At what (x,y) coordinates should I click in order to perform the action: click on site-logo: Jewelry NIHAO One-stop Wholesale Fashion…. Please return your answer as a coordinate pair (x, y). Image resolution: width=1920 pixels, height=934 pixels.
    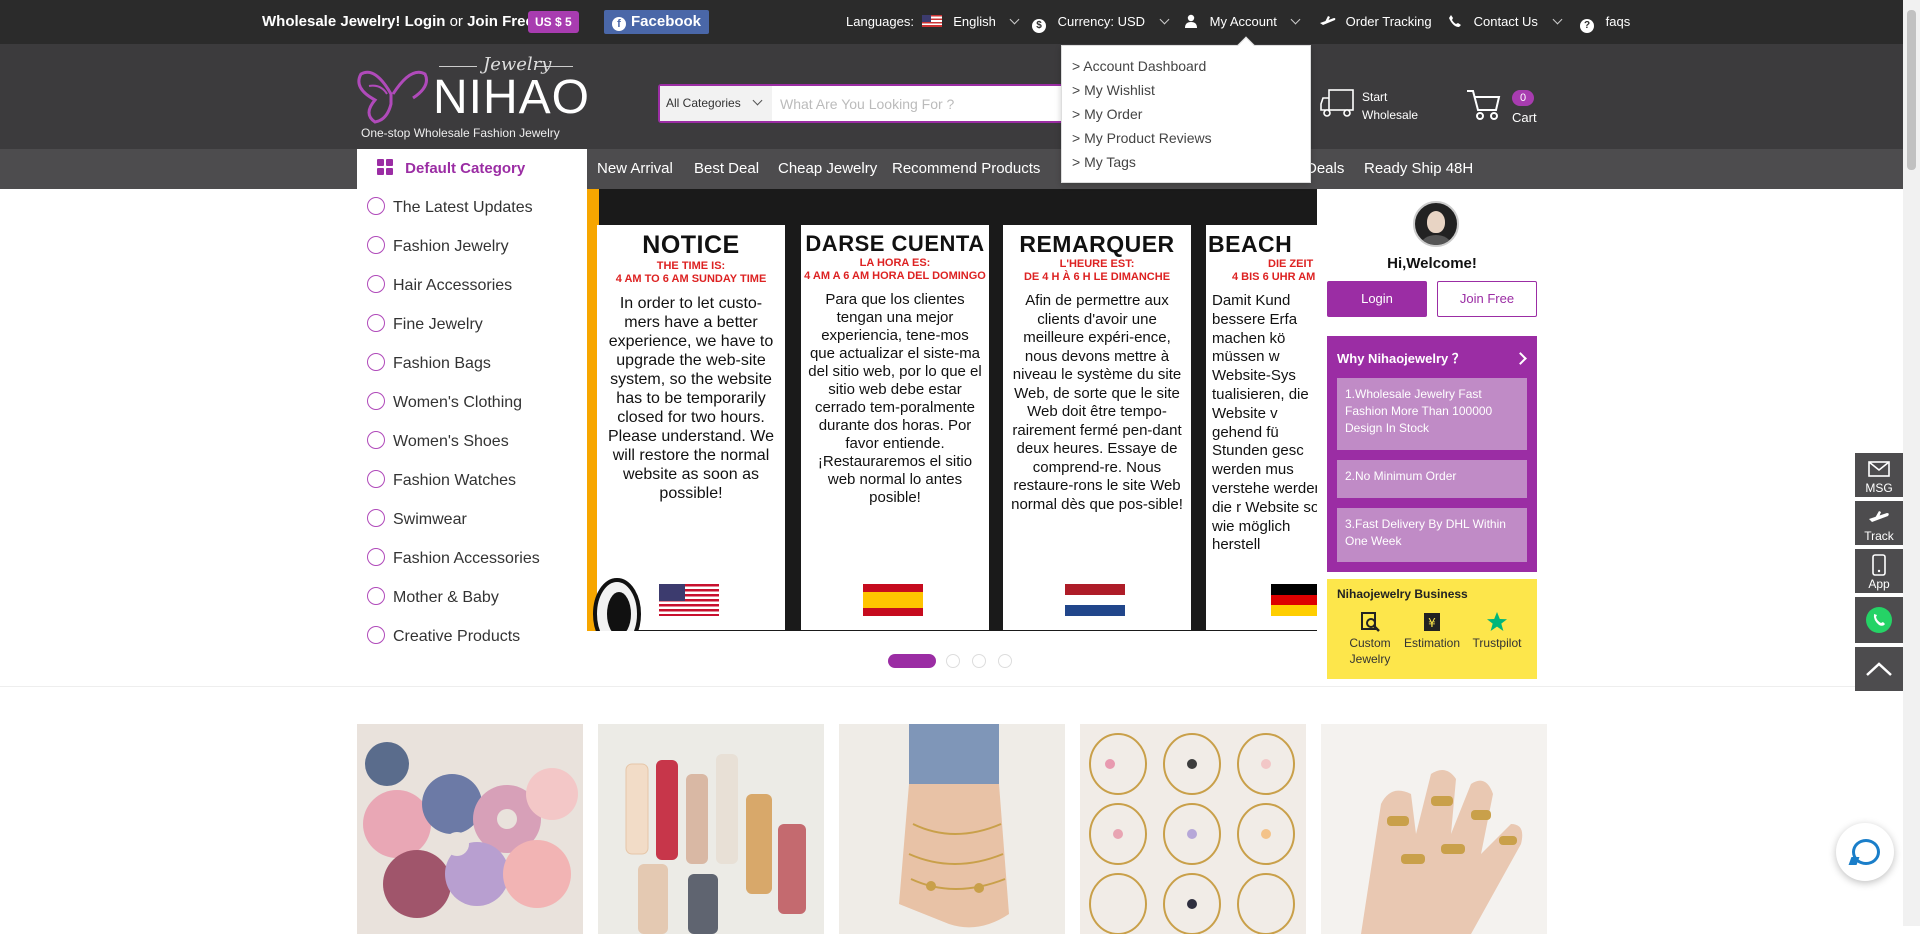
    Looking at the image, I should click on (475, 99).